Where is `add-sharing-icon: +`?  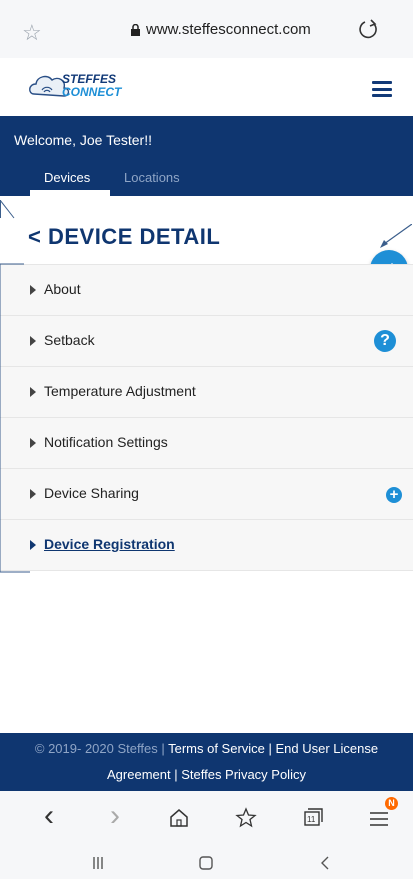
add-sharing-icon: + is located at coordinates (394, 495).